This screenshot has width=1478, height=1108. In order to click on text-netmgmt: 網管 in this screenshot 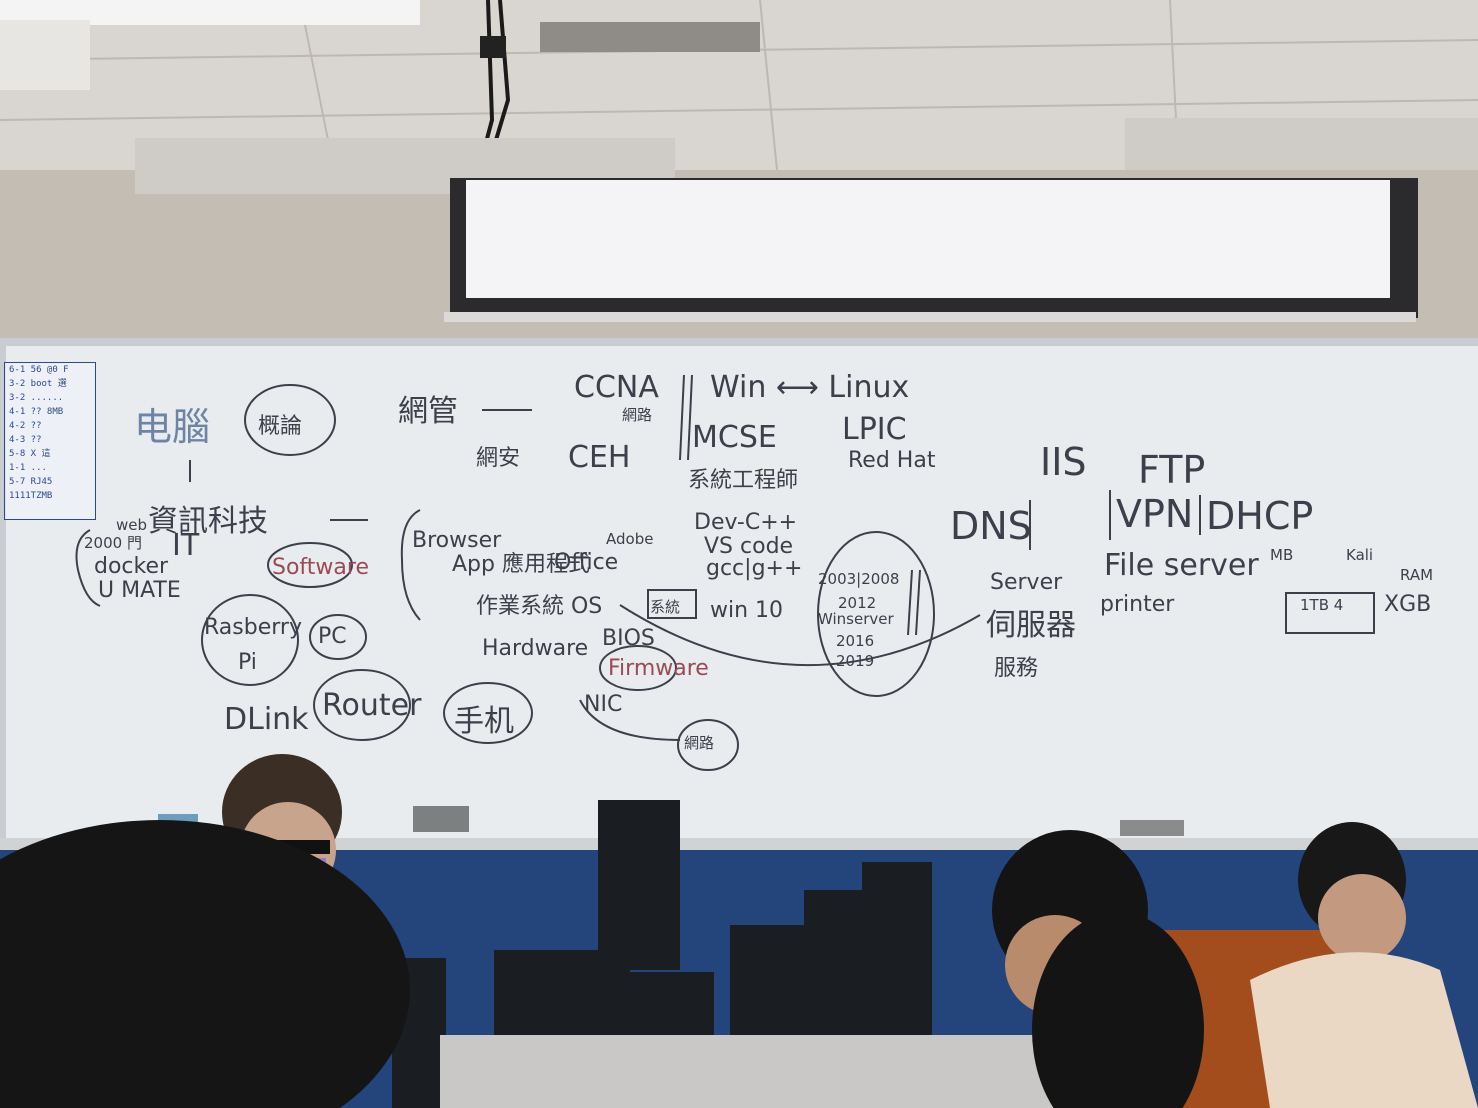, I will do `click(428, 411)`.